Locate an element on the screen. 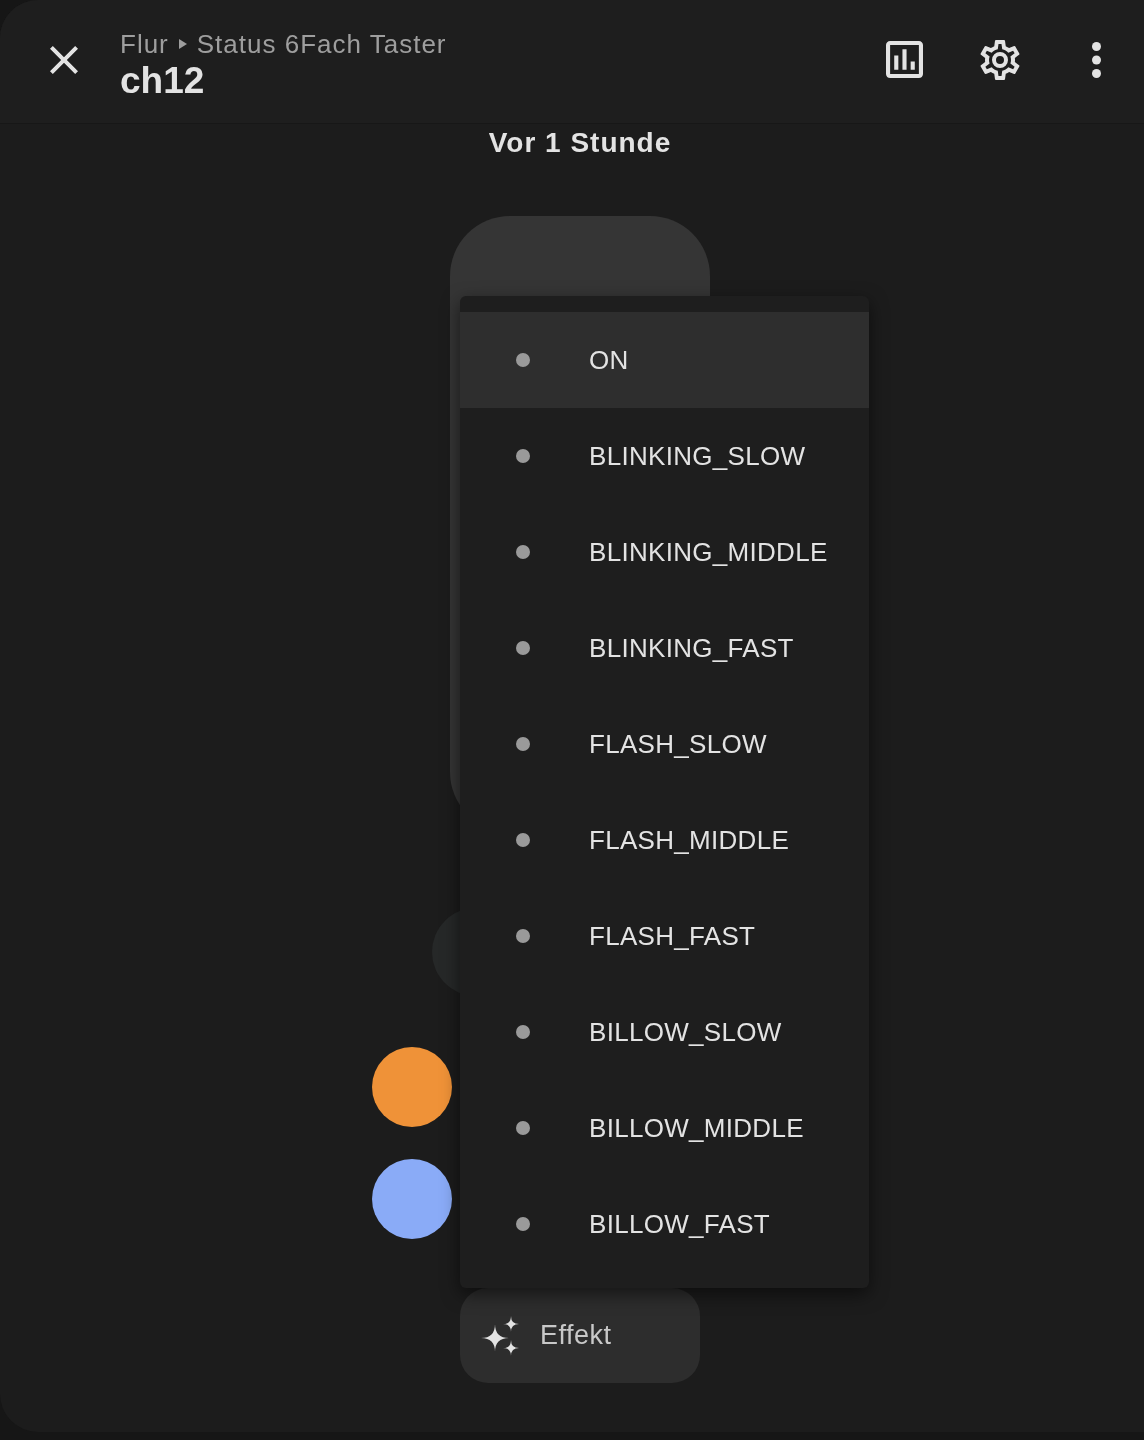 This screenshot has width=1144, height=1440. effect-button: Effekt is located at coordinates (580, 1335).